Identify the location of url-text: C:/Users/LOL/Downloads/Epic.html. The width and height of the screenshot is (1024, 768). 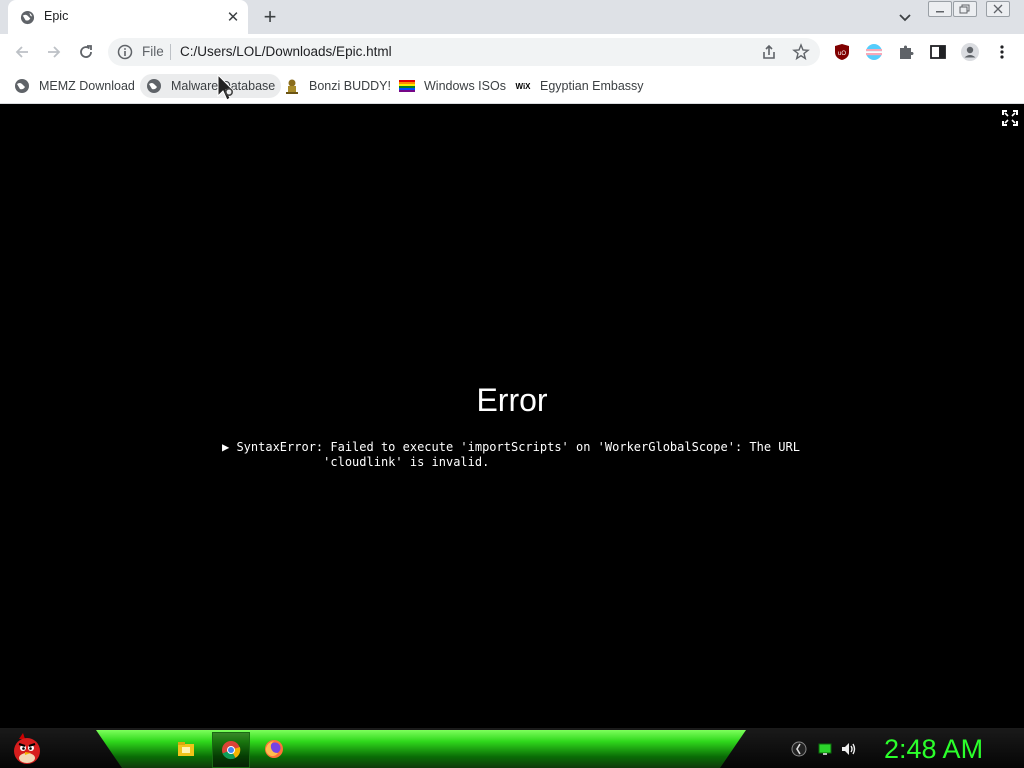
(286, 51).